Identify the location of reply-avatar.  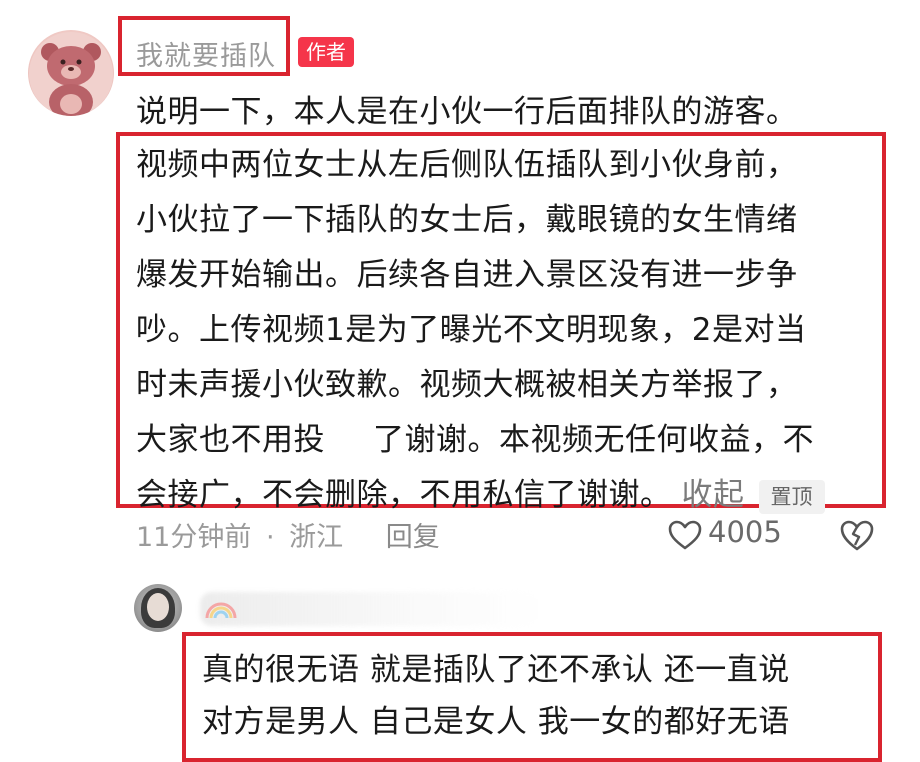
(158, 608).